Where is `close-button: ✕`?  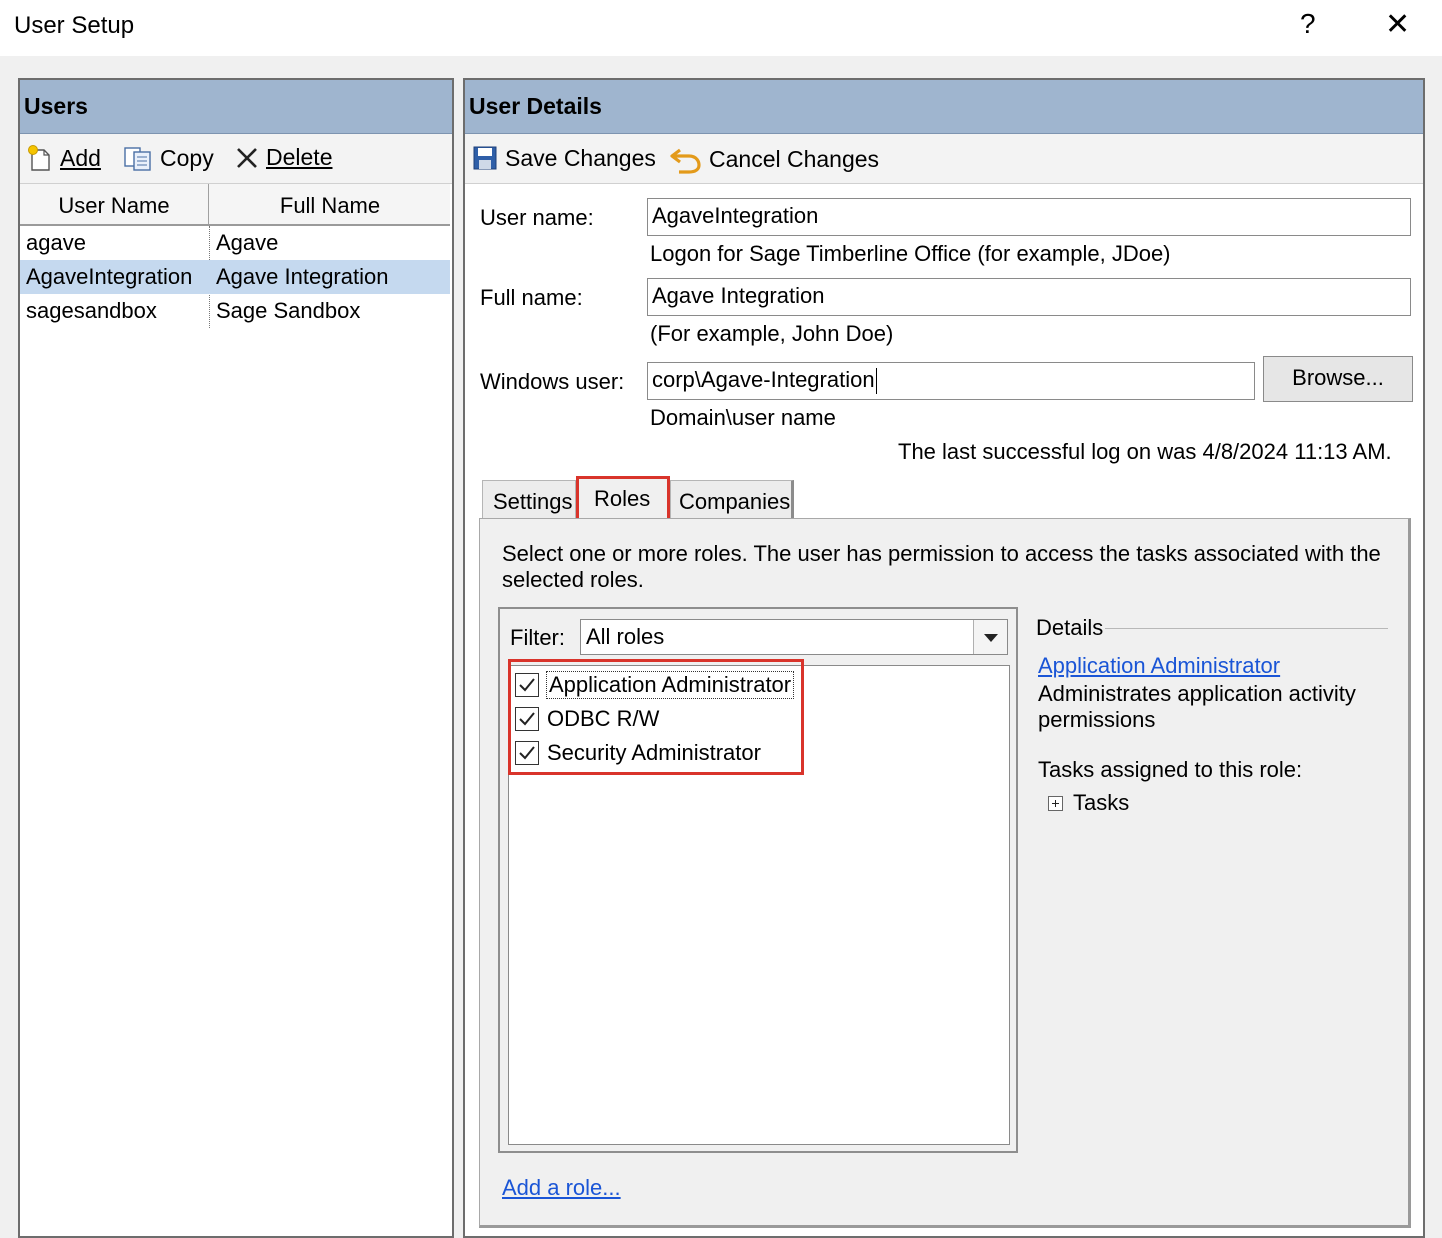
close-button: ✕ is located at coordinates (1397, 24).